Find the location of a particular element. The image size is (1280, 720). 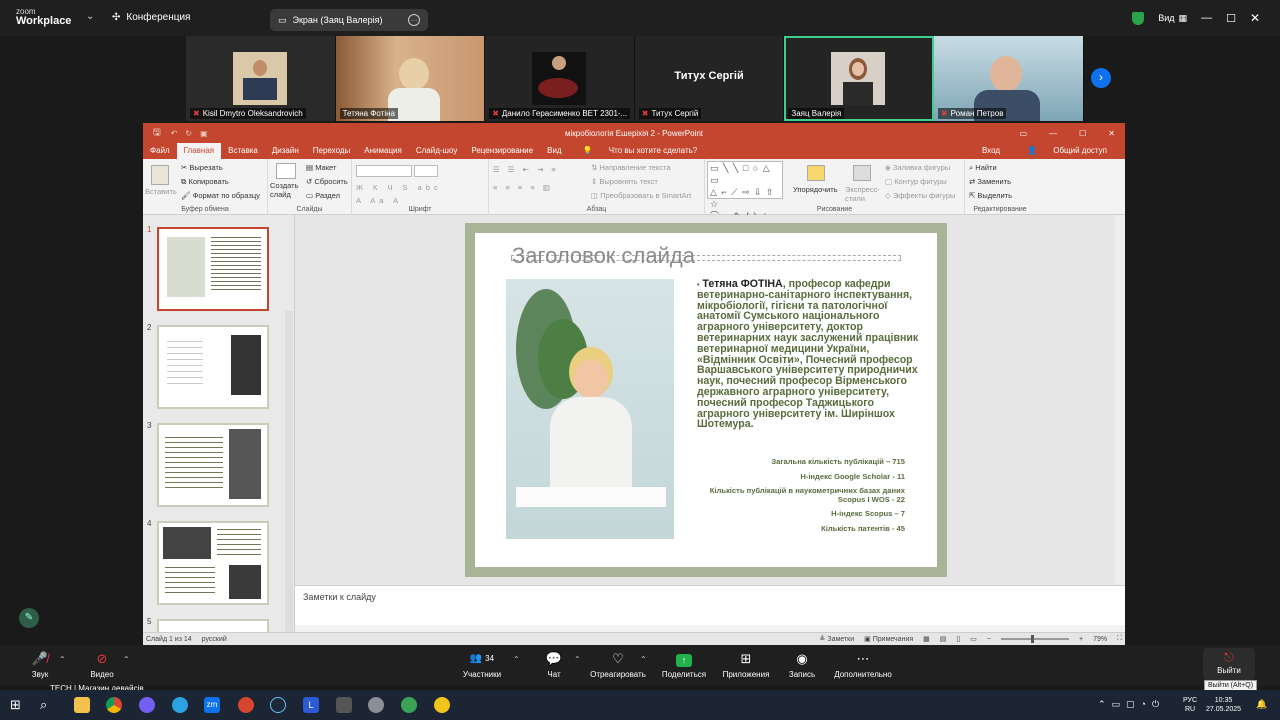

slideshow-view-icon: ▭ is located at coordinates (973, 639).